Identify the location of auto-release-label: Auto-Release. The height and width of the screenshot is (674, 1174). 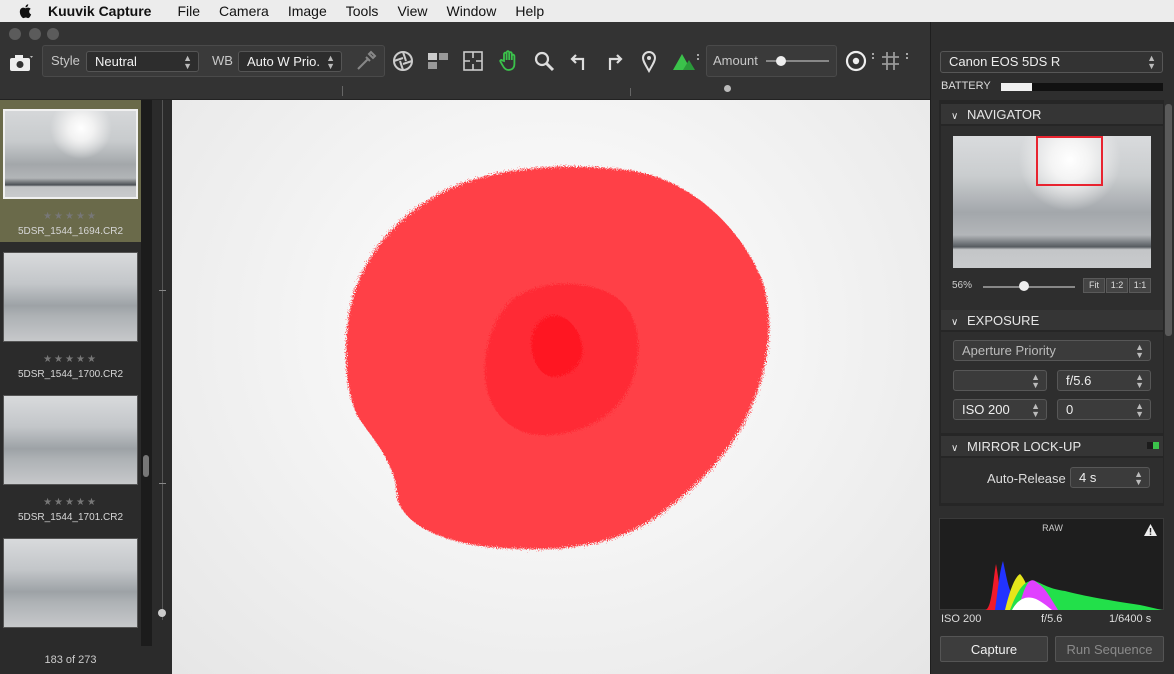
(1026, 478).